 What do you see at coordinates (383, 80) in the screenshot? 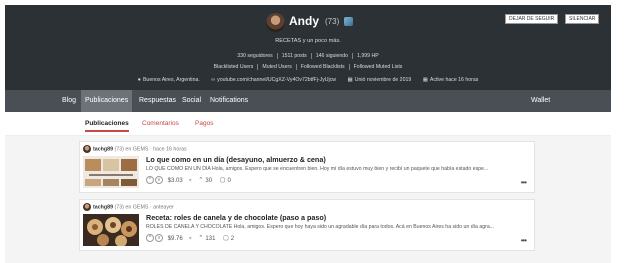
I see `joined-date: Unió noviembre de 2019` at bounding box center [383, 80].